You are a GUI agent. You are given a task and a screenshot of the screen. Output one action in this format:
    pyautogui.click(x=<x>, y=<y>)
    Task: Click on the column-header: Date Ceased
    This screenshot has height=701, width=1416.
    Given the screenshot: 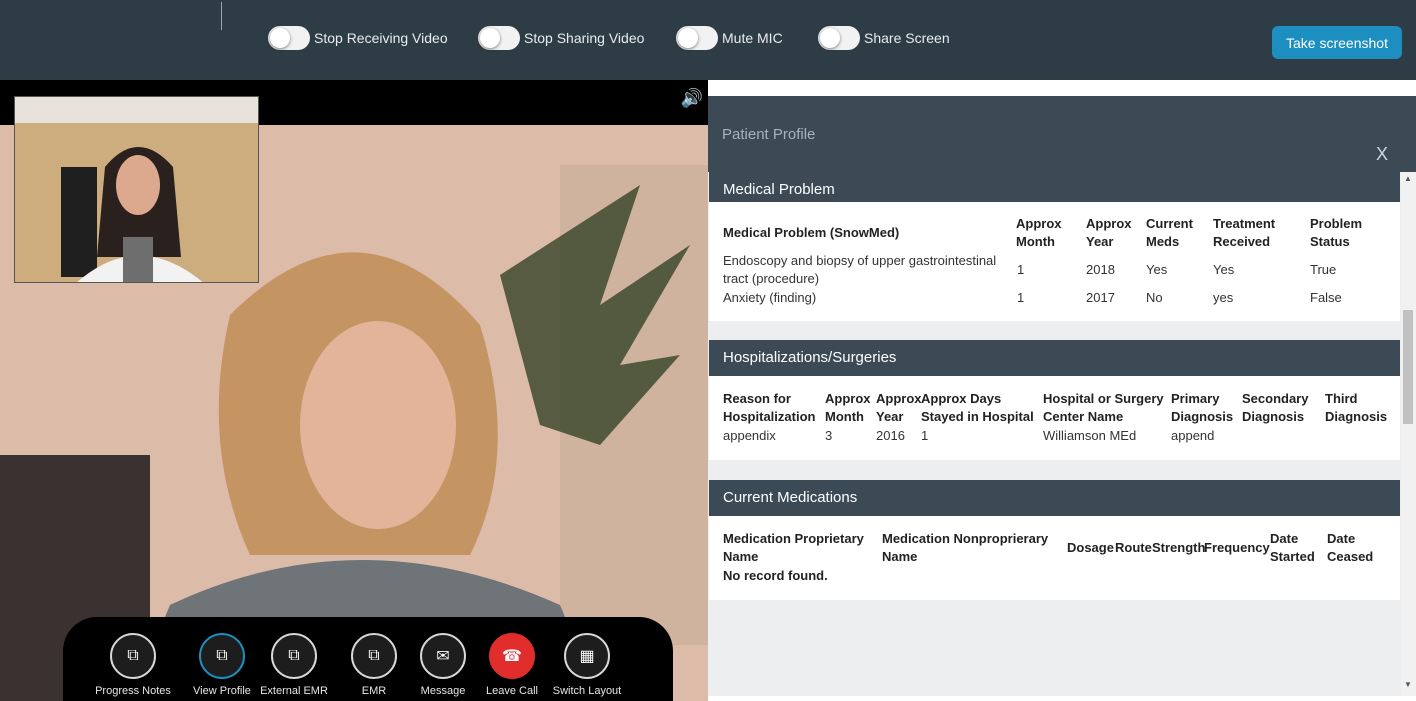 What is the action you would take?
    pyautogui.click(x=1350, y=547)
    